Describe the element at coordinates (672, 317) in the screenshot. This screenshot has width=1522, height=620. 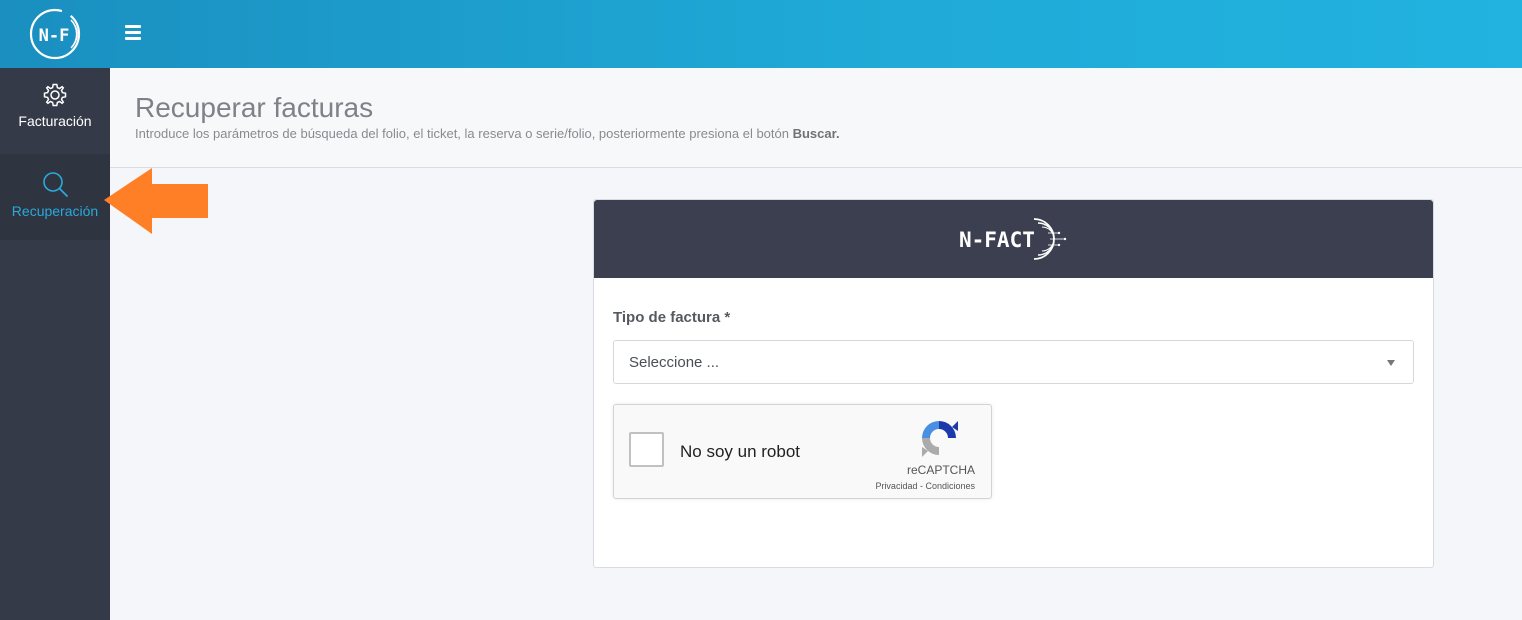
I see `invoice-type-label: Tipo de factura *` at that location.